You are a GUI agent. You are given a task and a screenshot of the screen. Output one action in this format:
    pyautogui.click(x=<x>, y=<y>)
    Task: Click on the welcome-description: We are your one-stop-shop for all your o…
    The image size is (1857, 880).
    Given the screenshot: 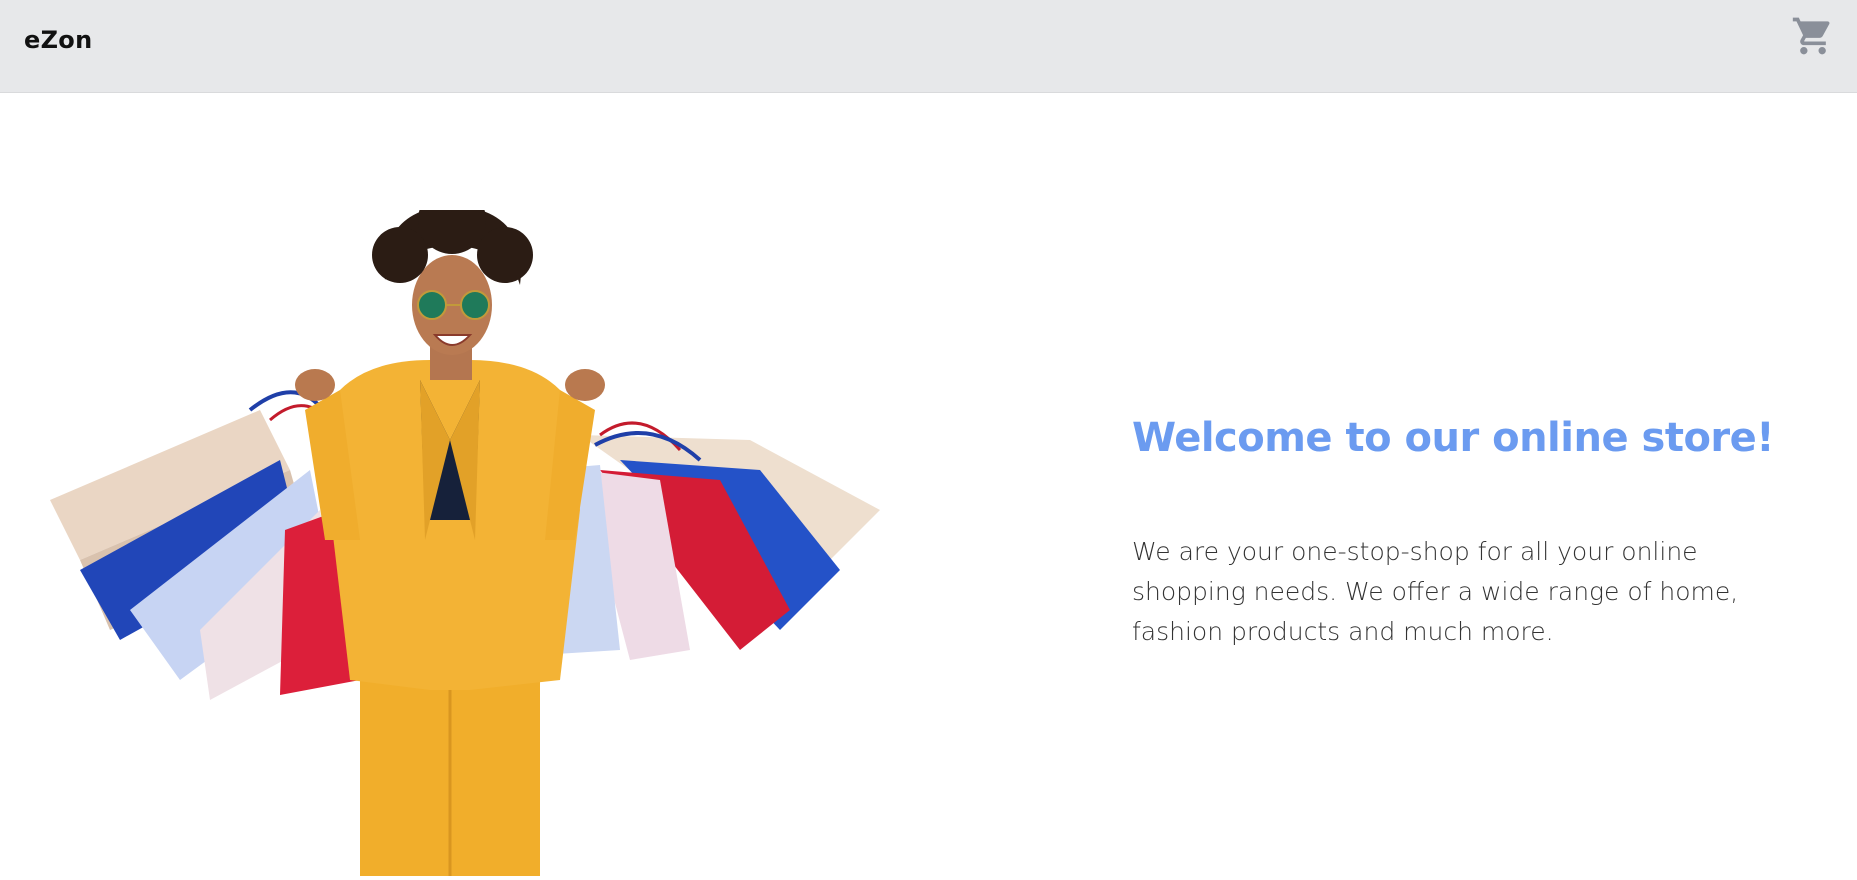 What is the action you would take?
    pyautogui.click(x=1435, y=591)
    